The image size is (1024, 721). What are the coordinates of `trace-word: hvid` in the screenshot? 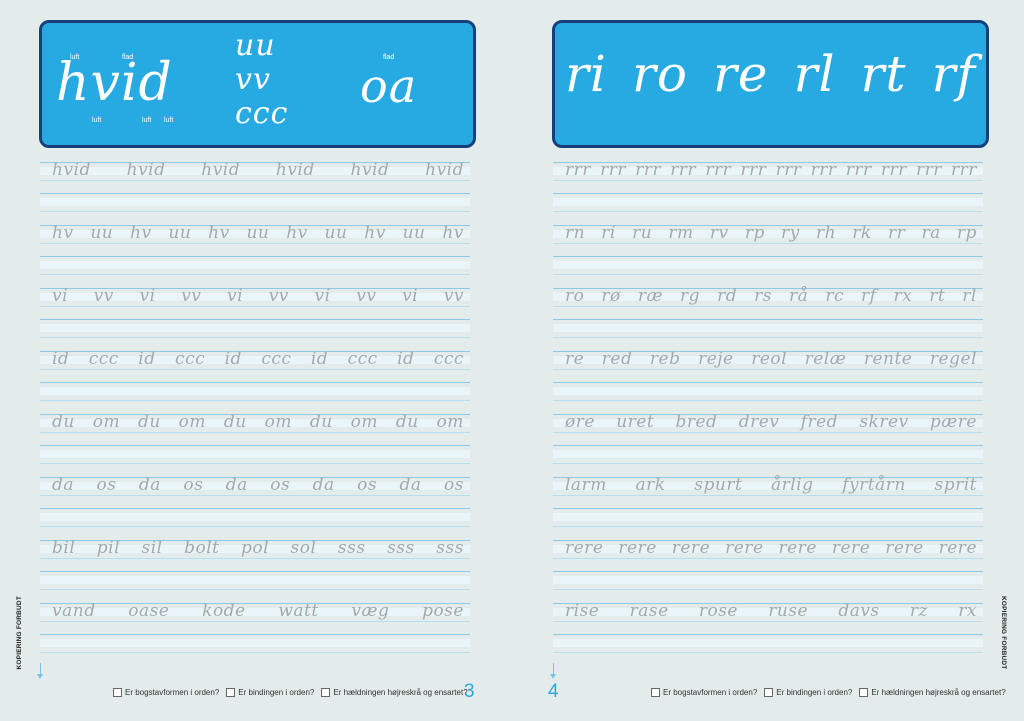 It's located at (71, 170).